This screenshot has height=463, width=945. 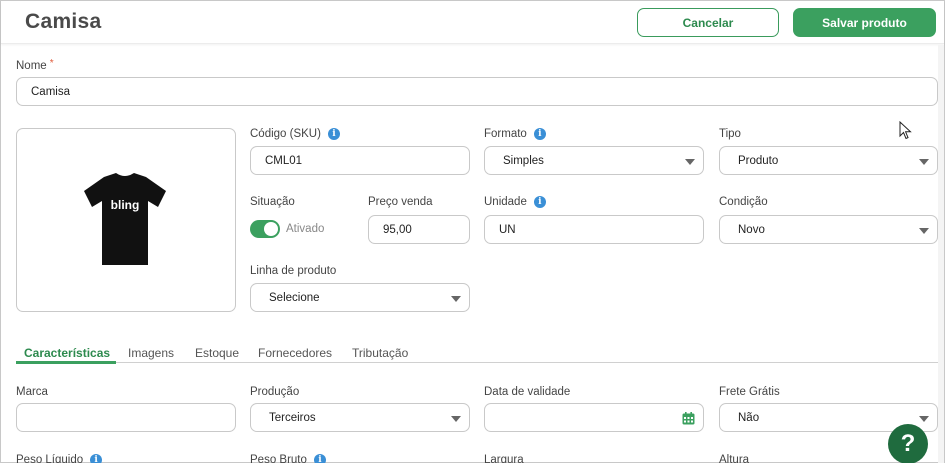 I want to click on largura-label: Largura, so click(x=504, y=458).